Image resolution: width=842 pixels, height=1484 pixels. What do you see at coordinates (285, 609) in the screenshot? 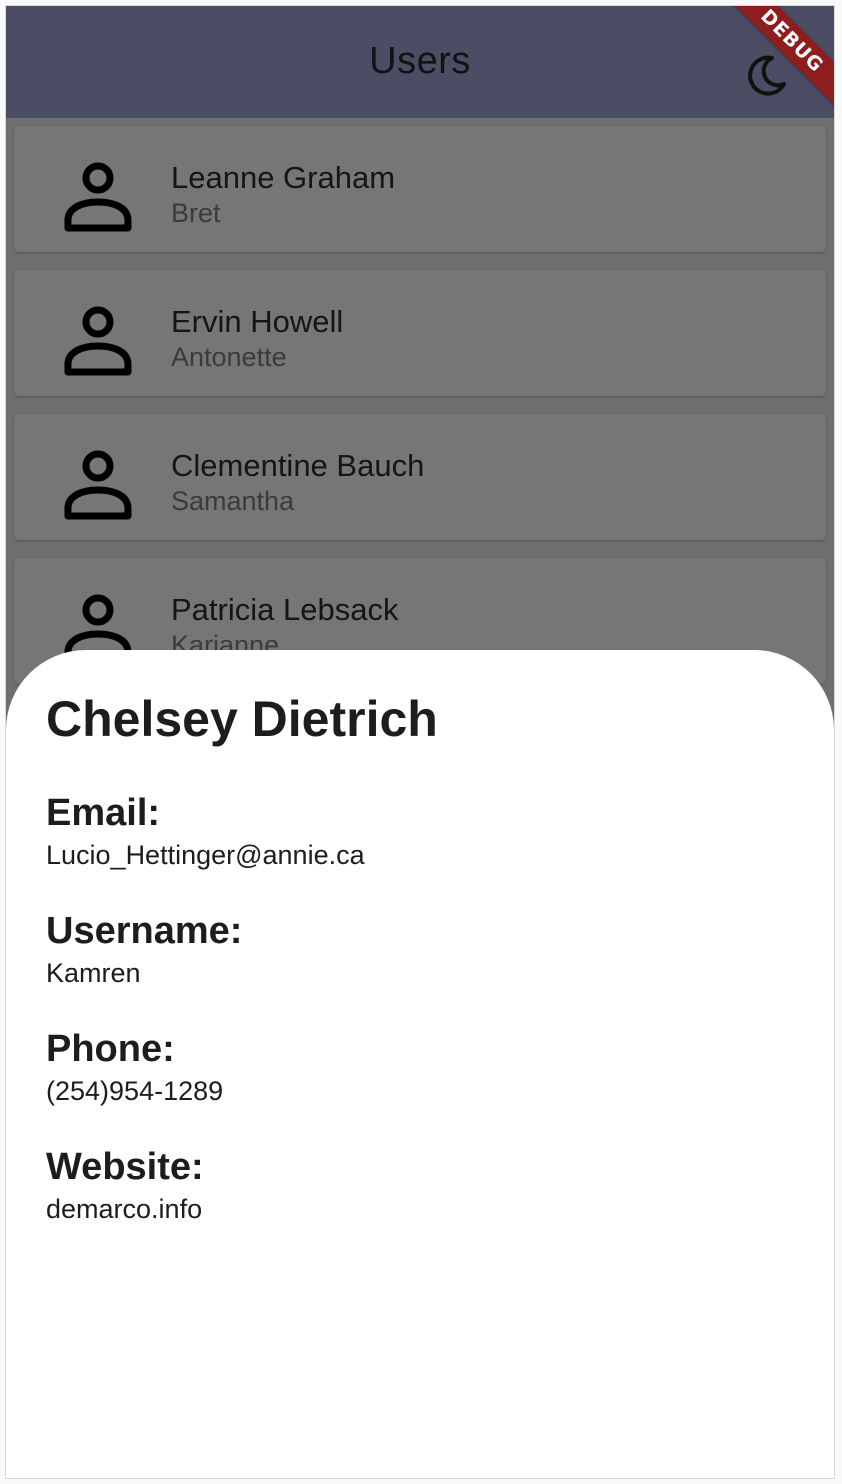
I see `user-name: Patricia Lebsack` at bounding box center [285, 609].